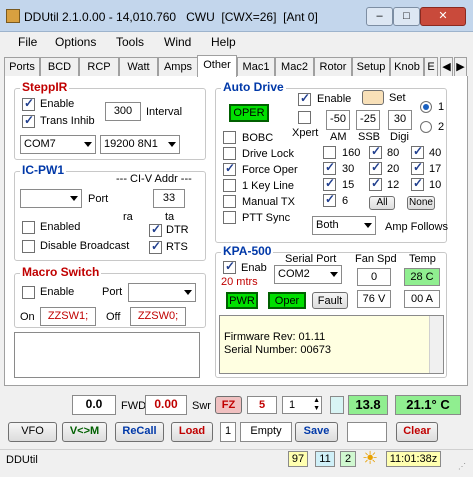 The width and height of the screenshot is (473, 477). Describe the element at coordinates (417, 432) in the screenshot. I see `clear-button: Clear` at that location.